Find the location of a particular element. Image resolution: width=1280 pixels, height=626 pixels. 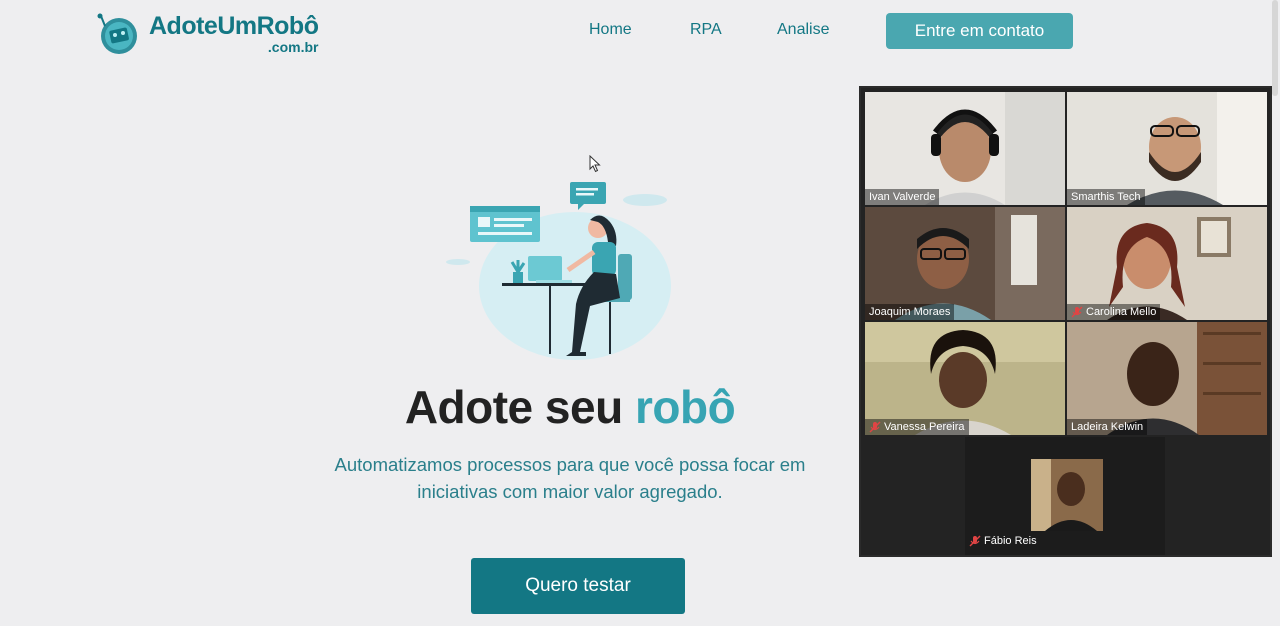

participant-name-label: Joaquim Moraes is located at coordinates (910, 312).